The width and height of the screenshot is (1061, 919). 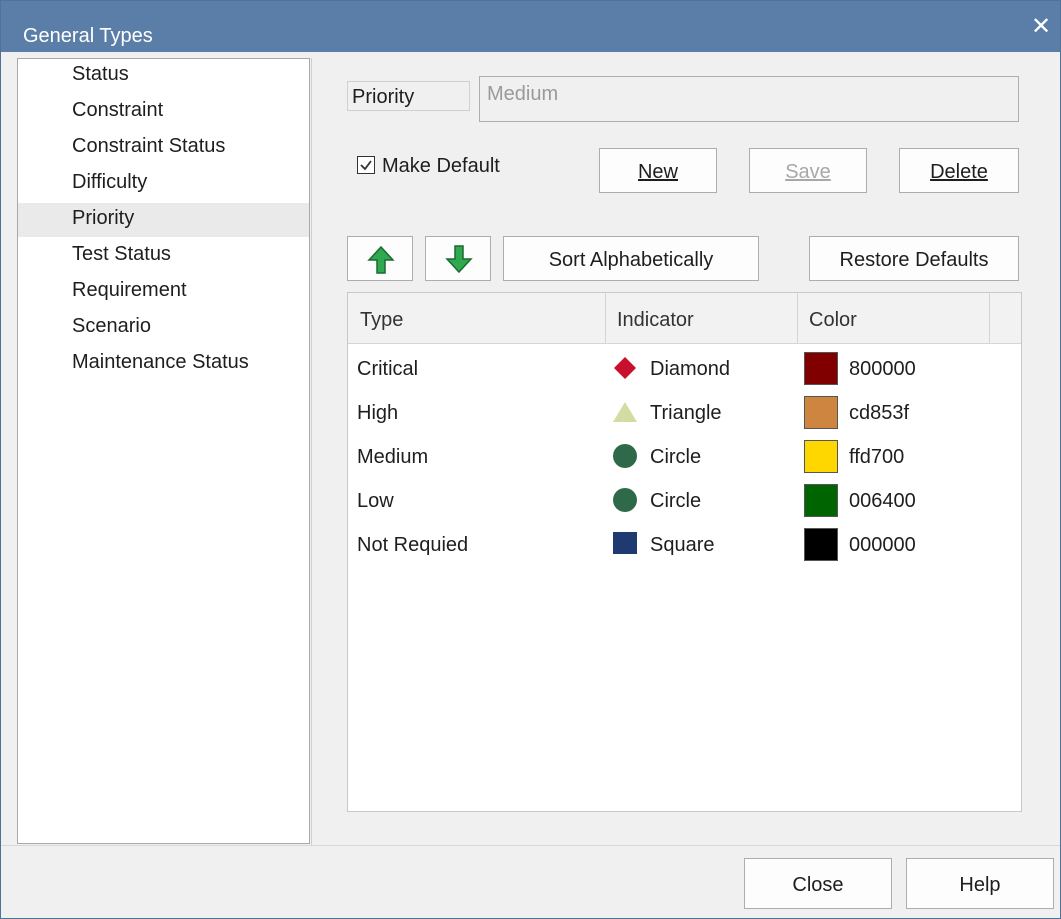 I want to click on type-cell: Critical, so click(x=388, y=369).